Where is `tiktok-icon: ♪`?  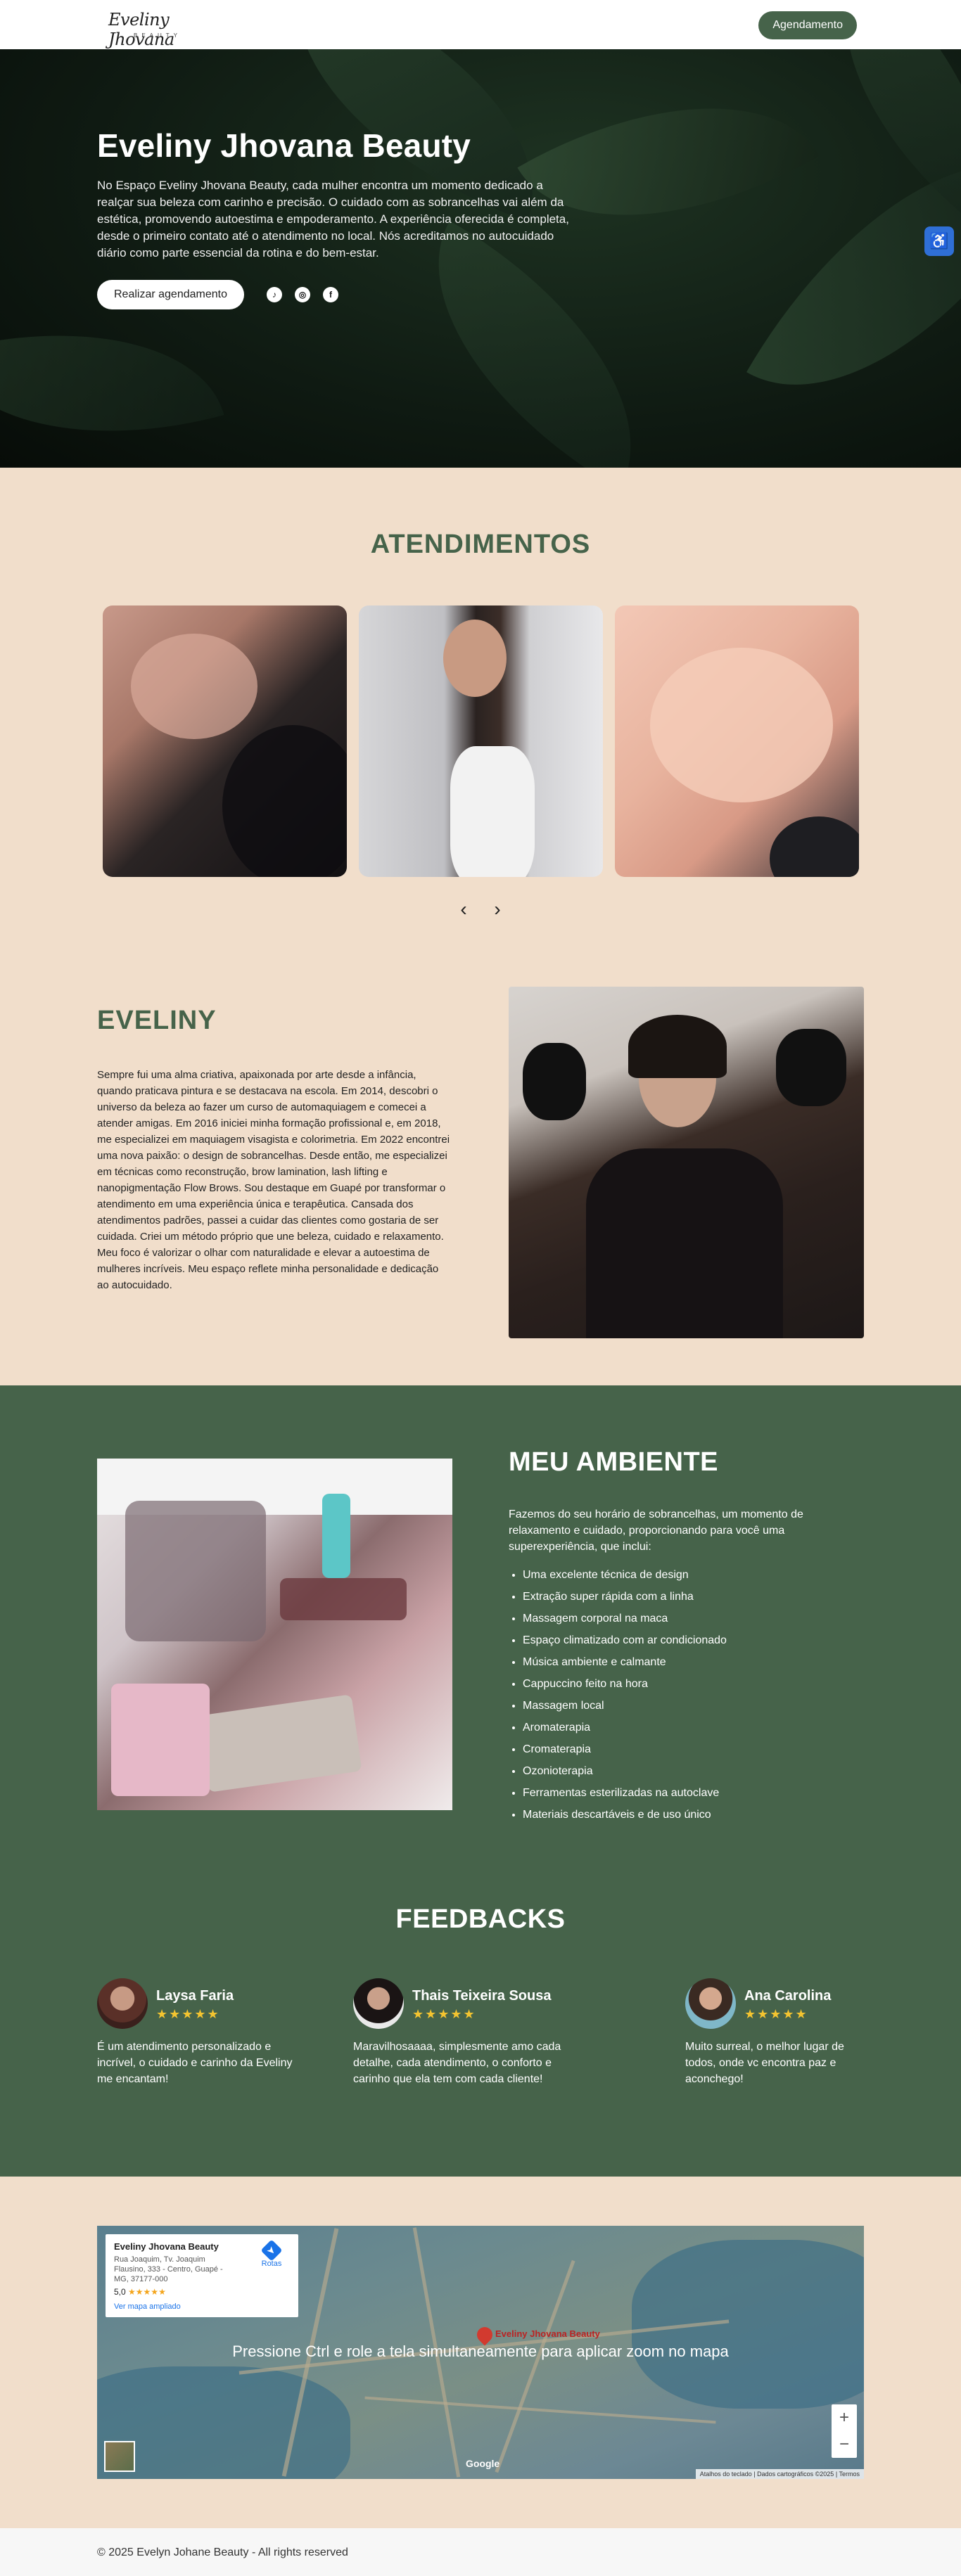
tiktok-icon: ♪ is located at coordinates (274, 294).